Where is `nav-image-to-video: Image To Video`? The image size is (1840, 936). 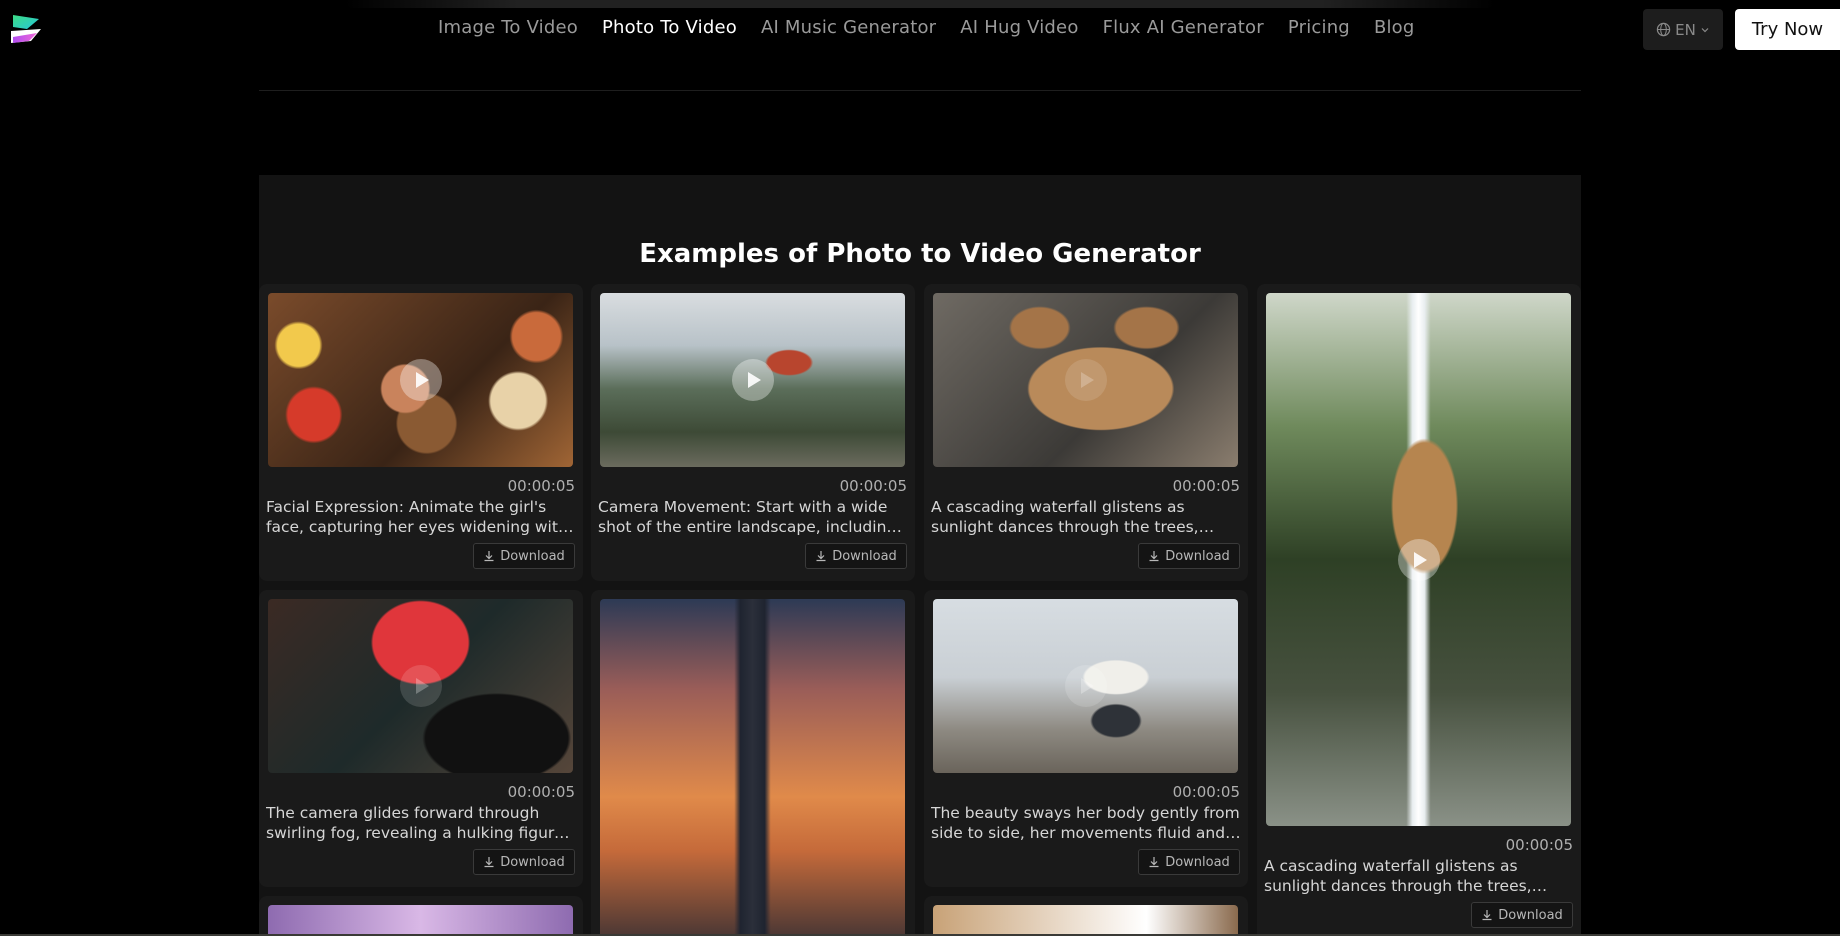
nav-image-to-video: Image To Video is located at coordinates (508, 27).